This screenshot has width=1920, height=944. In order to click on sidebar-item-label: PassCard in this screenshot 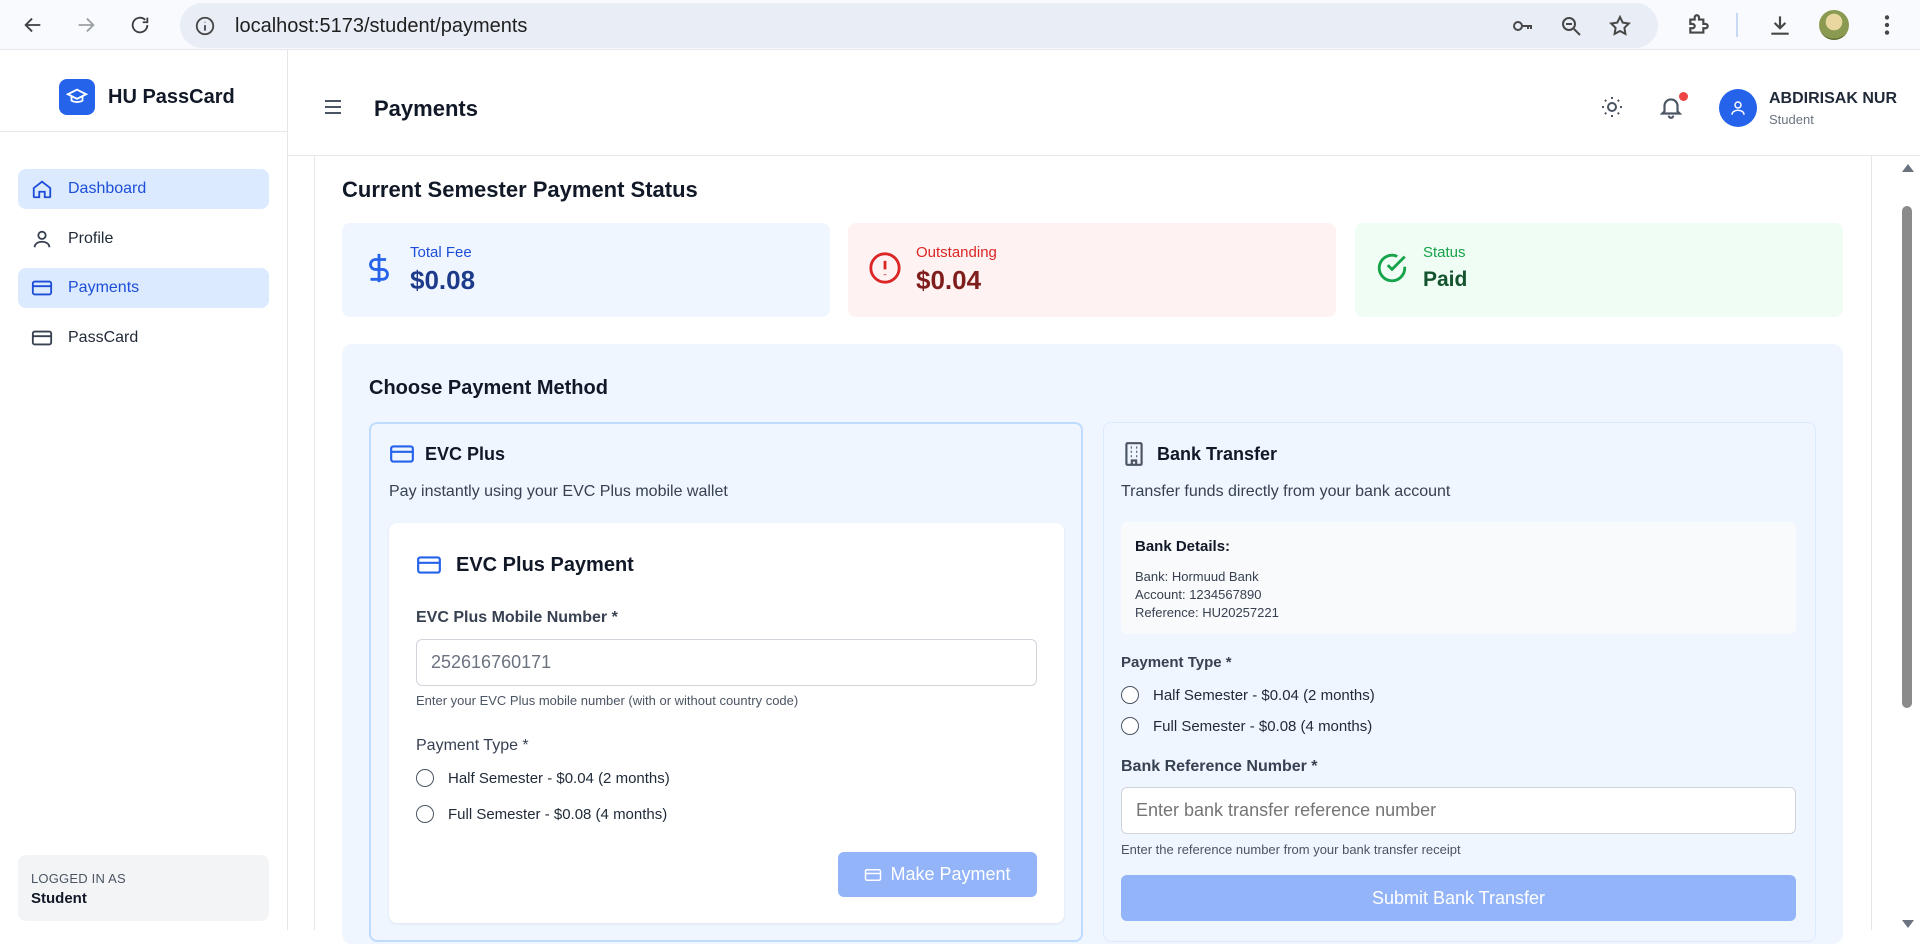, I will do `click(103, 337)`.